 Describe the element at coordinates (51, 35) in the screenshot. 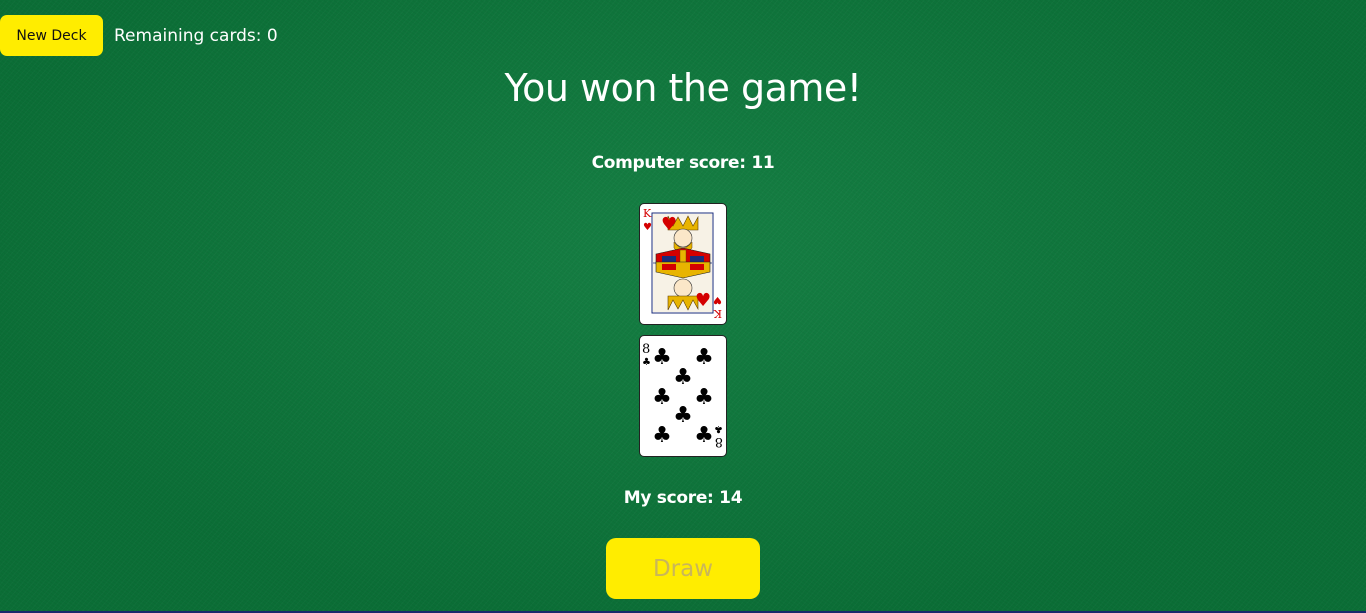

I see `new-deck-button: New Deck` at that location.